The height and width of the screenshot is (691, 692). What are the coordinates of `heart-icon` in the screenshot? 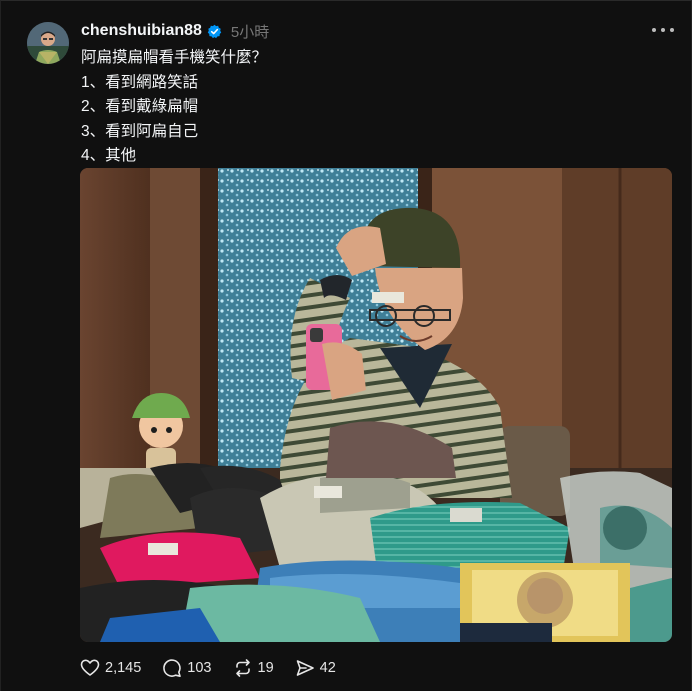 It's located at (90, 667).